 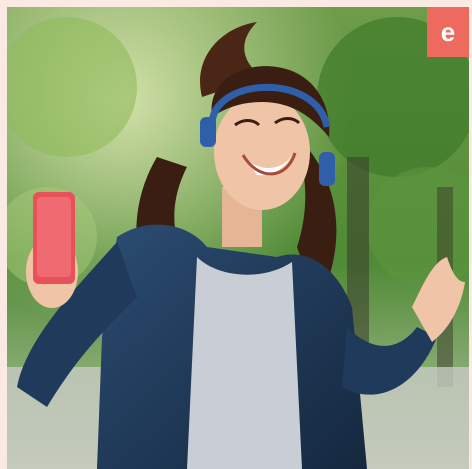 I want to click on letter-badge: e, so click(x=448, y=32).